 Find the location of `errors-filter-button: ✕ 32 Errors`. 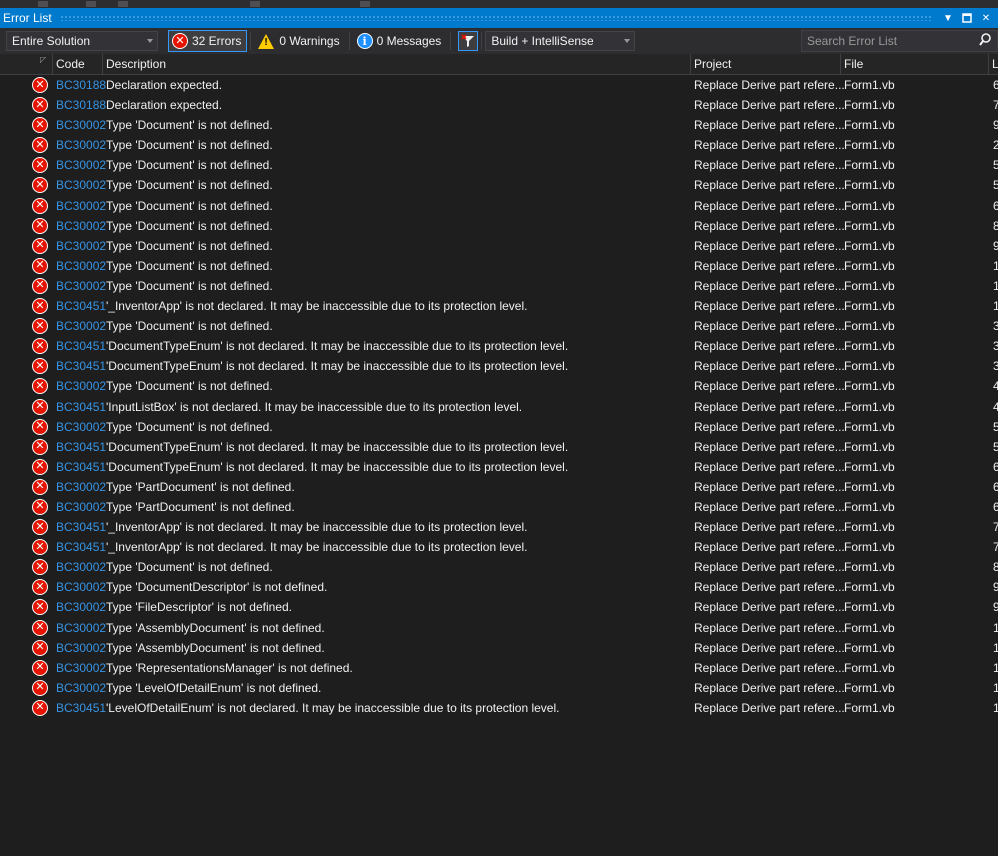

errors-filter-button: ✕ 32 Errors is located at coordinates (208, 41).